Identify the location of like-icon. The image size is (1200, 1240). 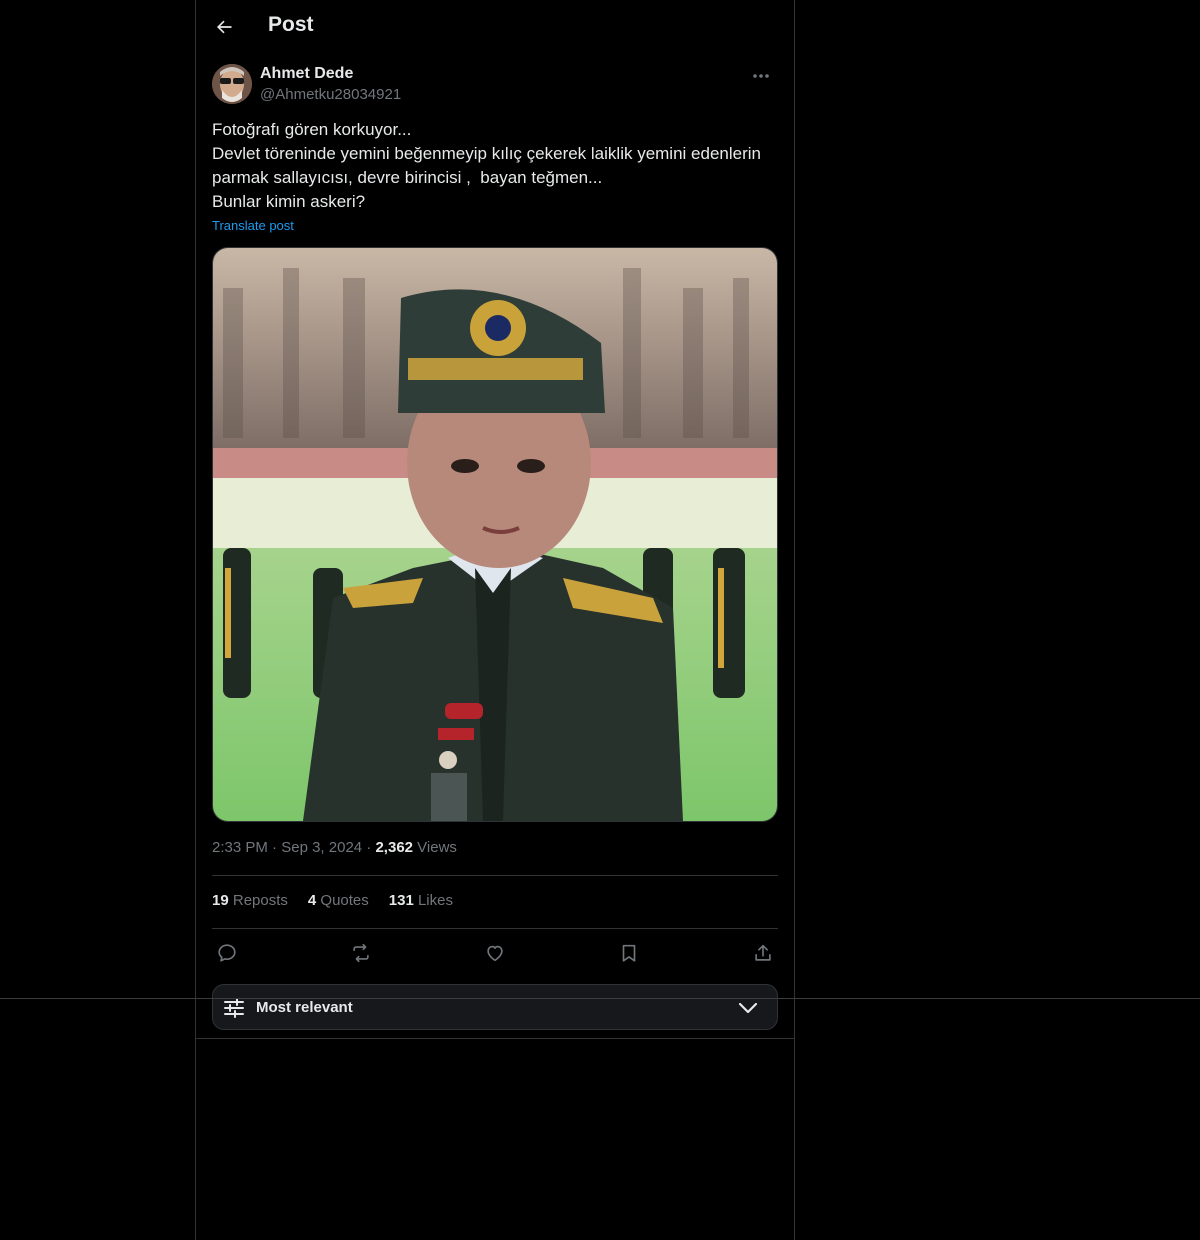
(495, 953).